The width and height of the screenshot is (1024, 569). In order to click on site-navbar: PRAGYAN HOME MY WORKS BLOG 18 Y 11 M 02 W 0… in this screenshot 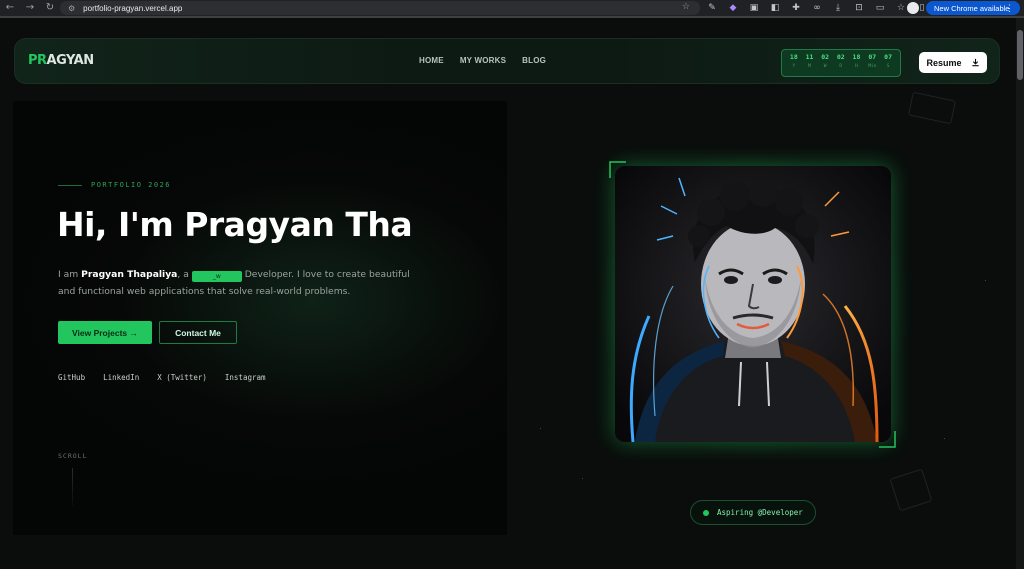, I will do `click(507, 61)`.